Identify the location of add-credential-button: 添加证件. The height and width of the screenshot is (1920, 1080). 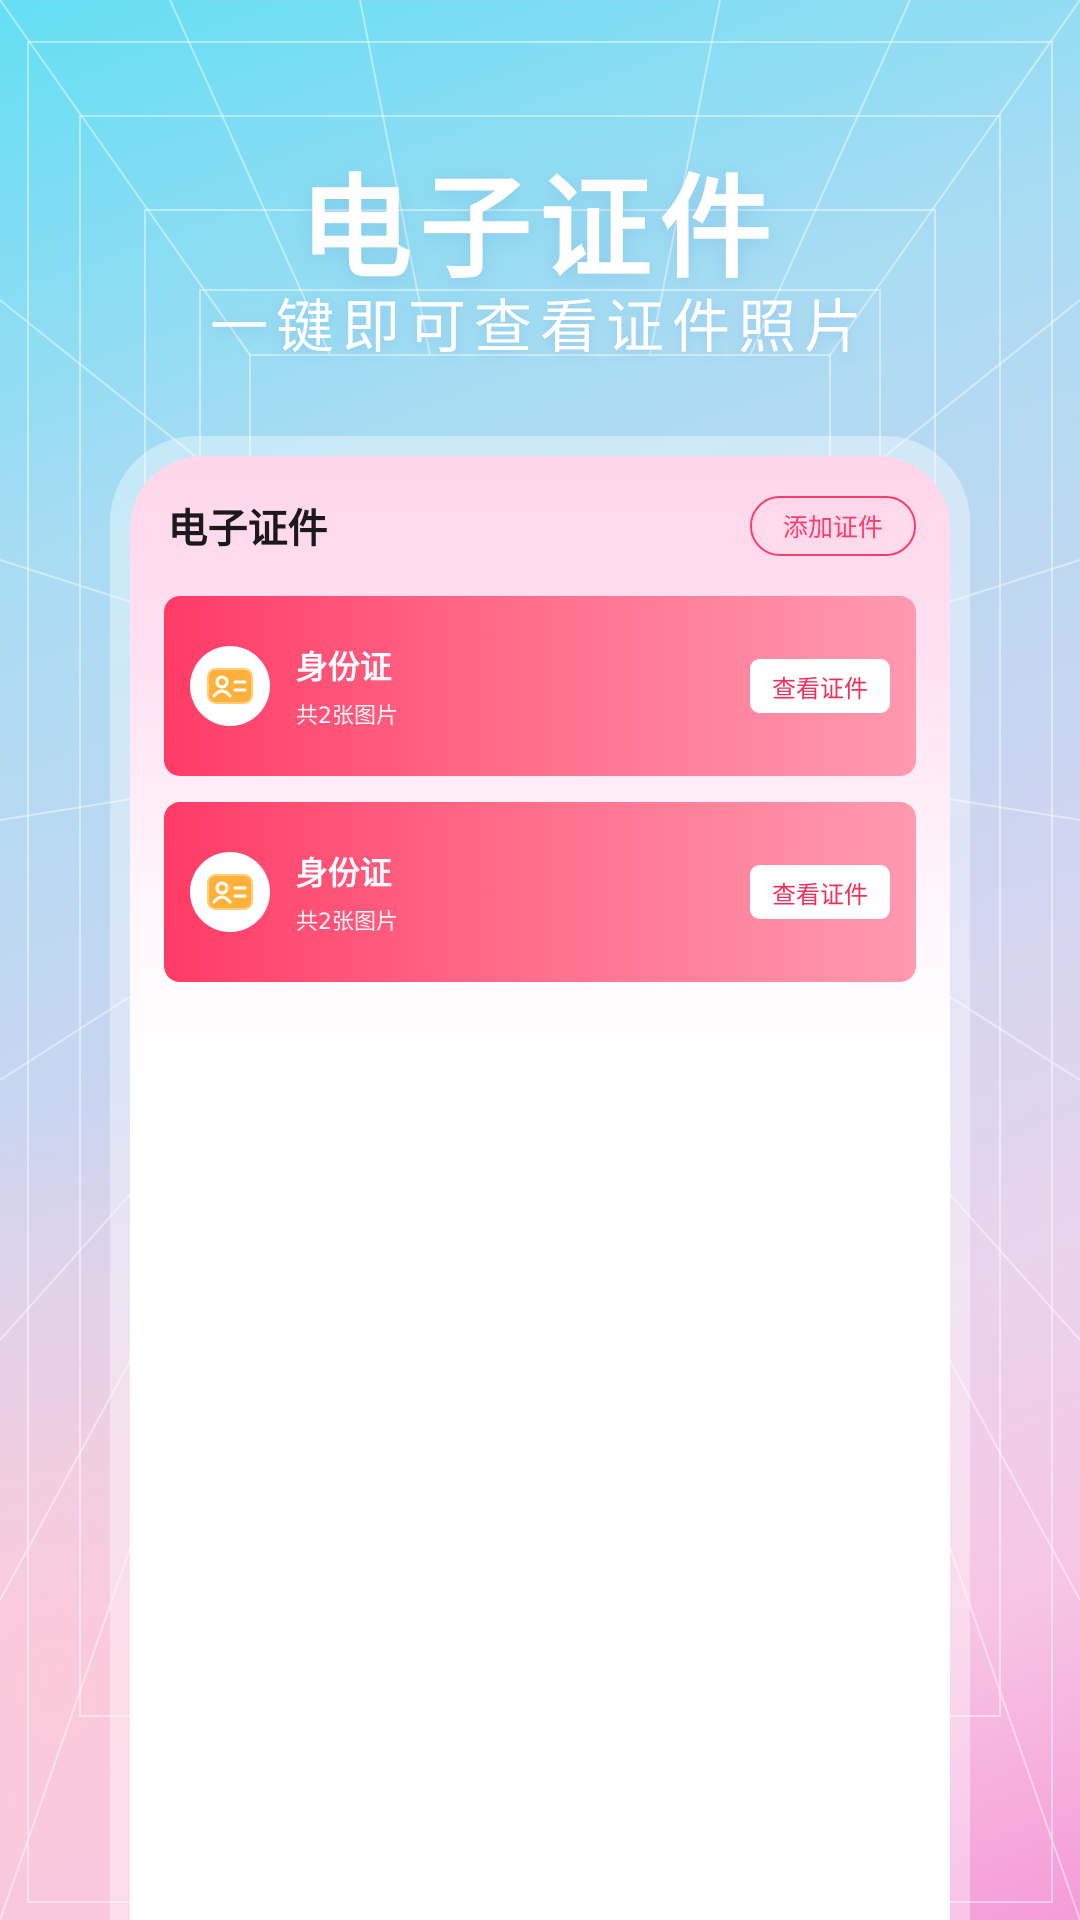
(833, 526).